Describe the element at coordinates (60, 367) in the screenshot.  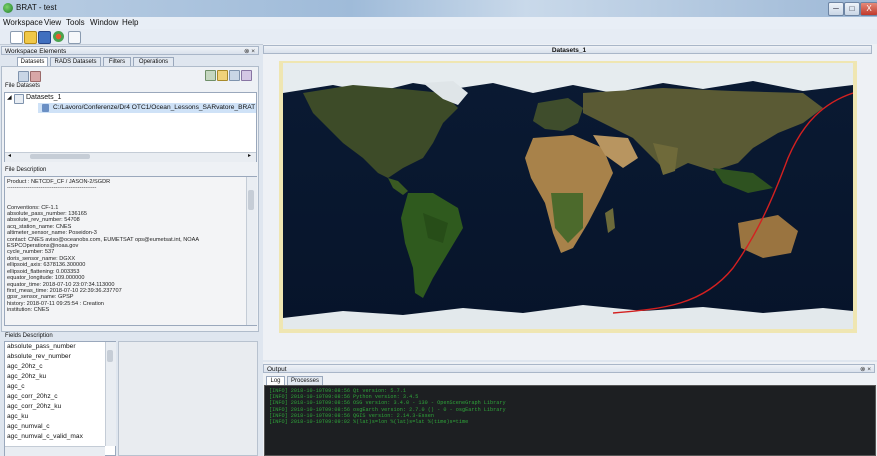
I see `field-item: agc_20hz_c` at that location.